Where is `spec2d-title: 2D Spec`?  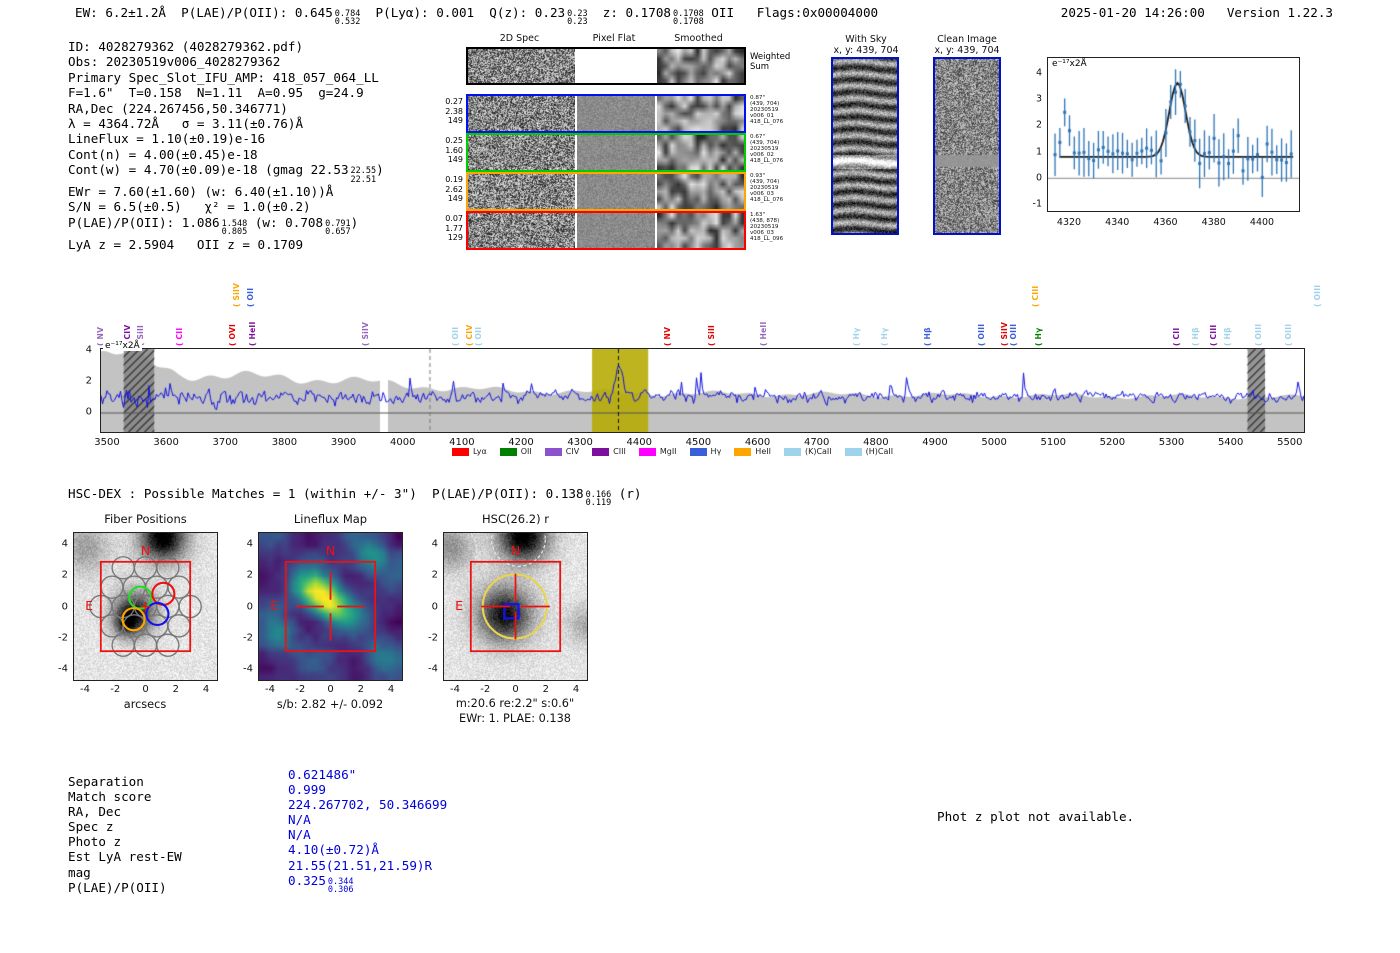
spec2d-title: 2D Spec is located at coordinates (519, 38).